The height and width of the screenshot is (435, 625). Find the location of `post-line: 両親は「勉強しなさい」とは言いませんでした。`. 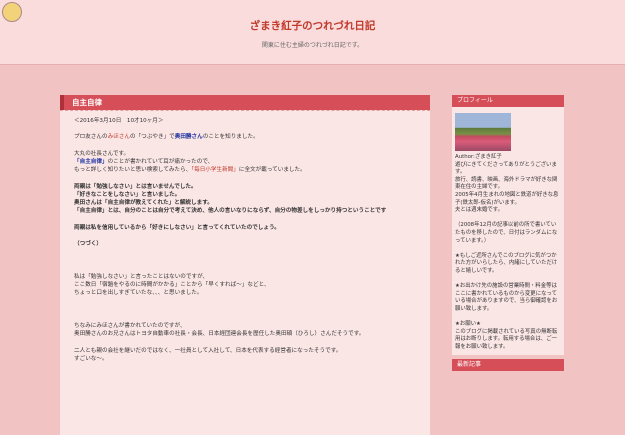

post-line: 両親は「勉強しなさい」とは言いませんでした。 is located at coordinates (246, 187).